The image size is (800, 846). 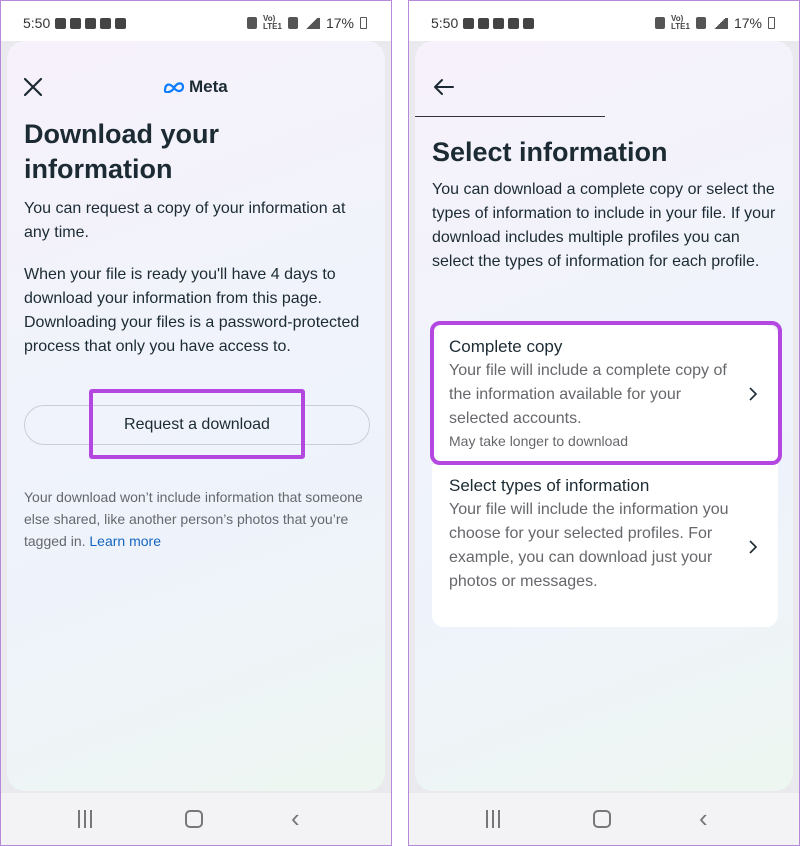 What do you see at coordinates (121, 151) in the screenshot?
I see `page-title: Download your information` at bounding box center [121, 151].